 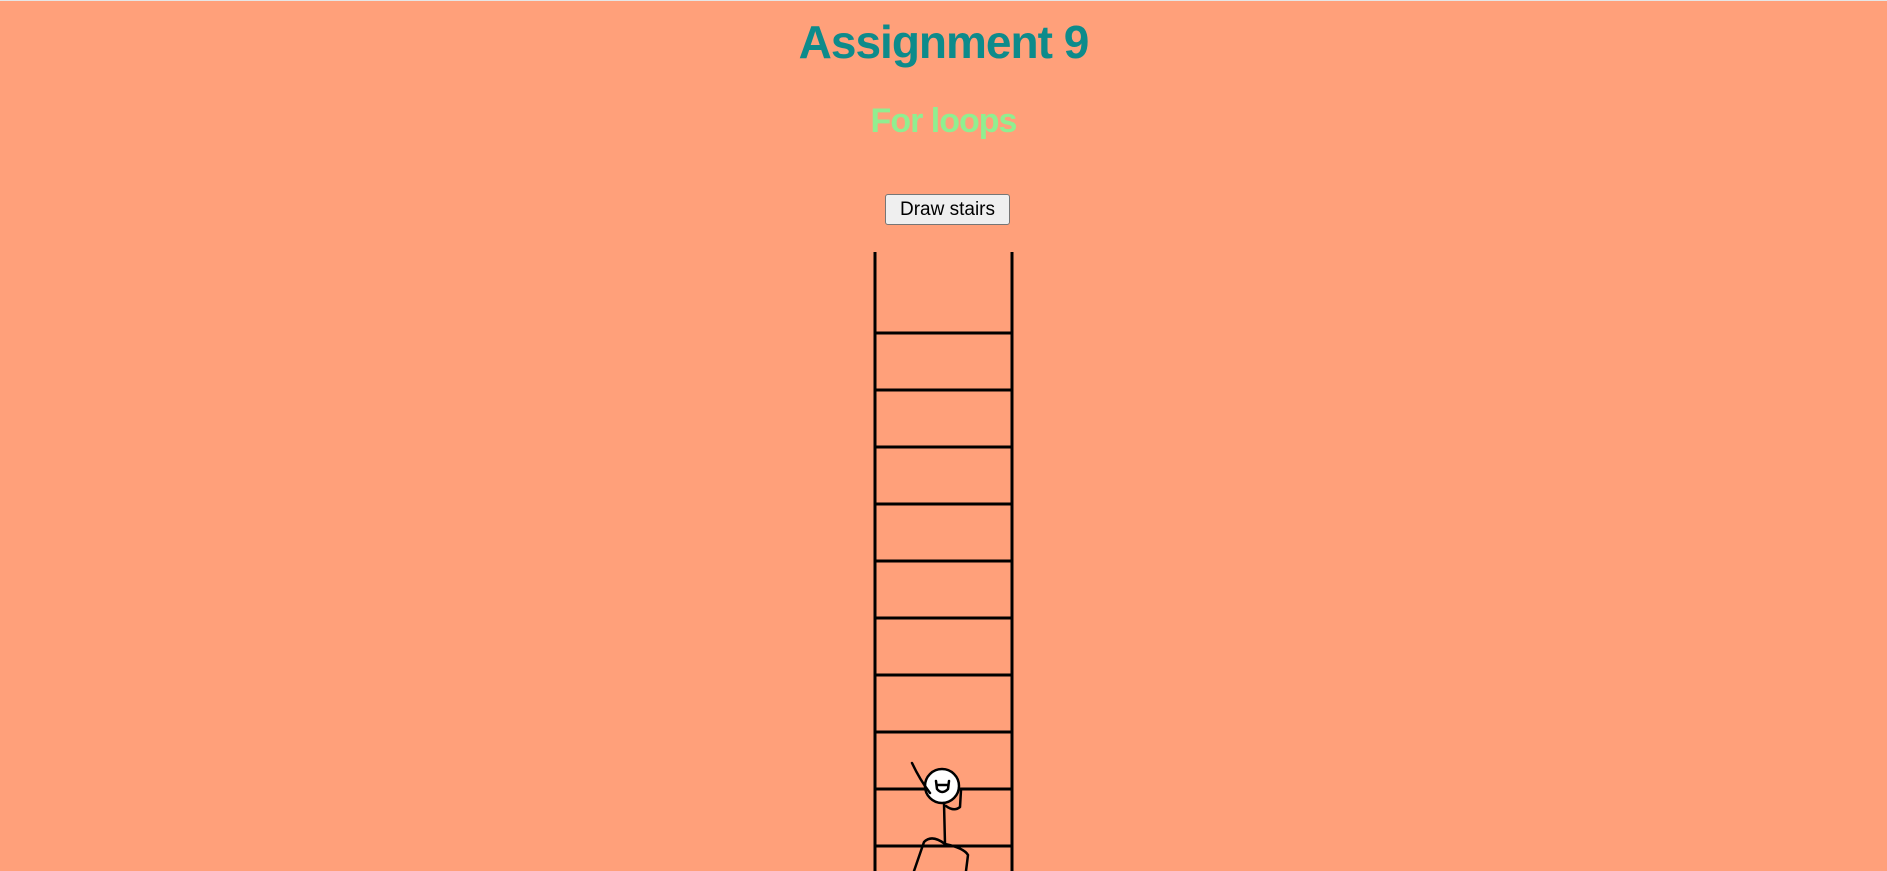 I want to click on stick-figure-icon, so click(x=940, y=816).